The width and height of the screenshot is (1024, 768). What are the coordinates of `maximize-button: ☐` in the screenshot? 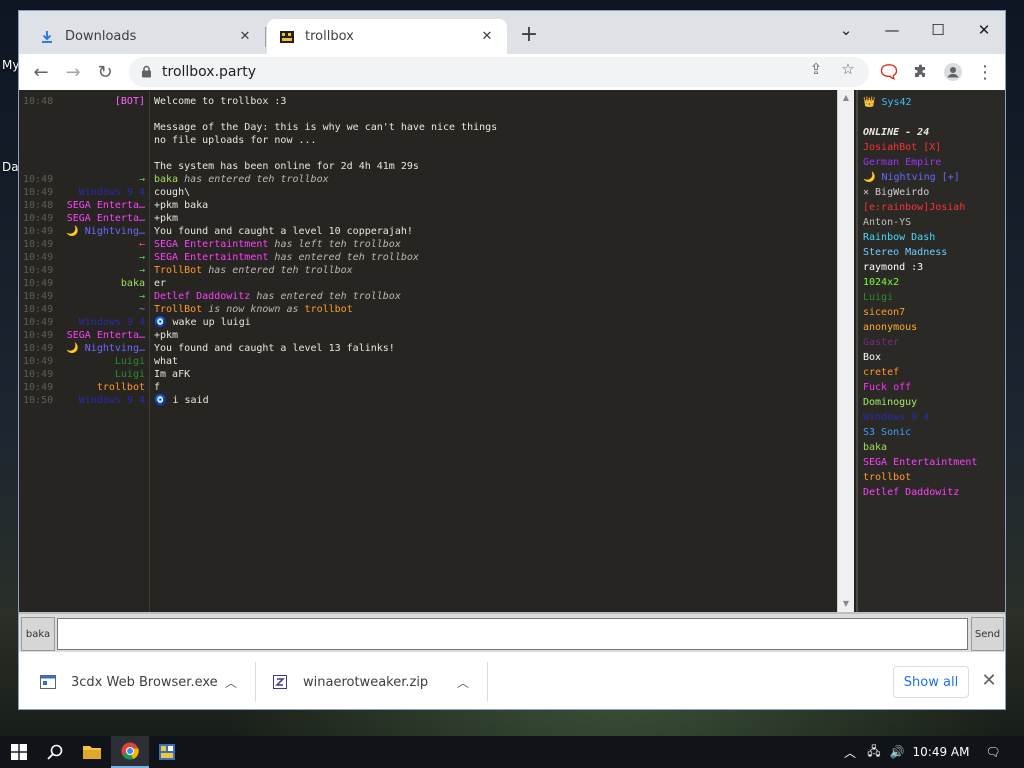 It's located at (938, 30).